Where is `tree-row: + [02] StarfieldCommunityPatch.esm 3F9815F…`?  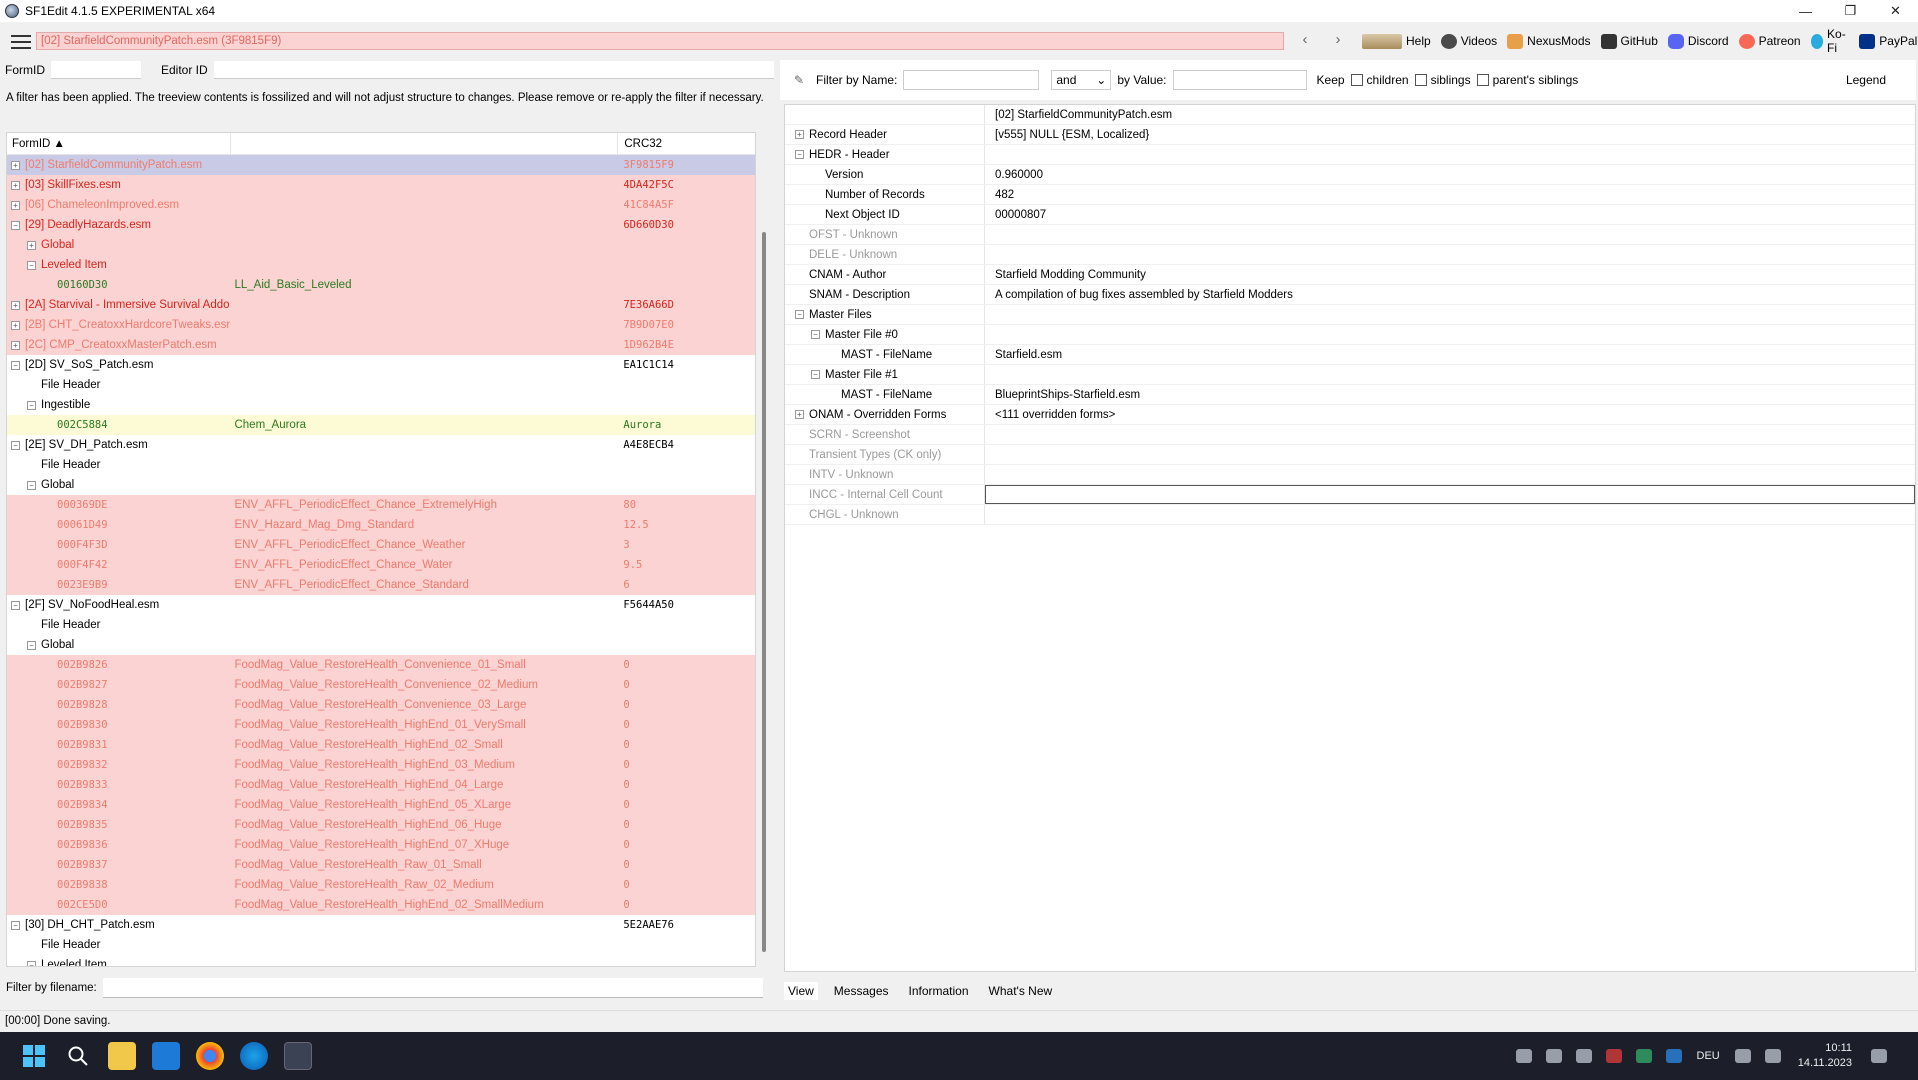 tree-row: + [02] StarfieldCommunityPatch.esm 3F9815F… is located at coordinates (381, 165).